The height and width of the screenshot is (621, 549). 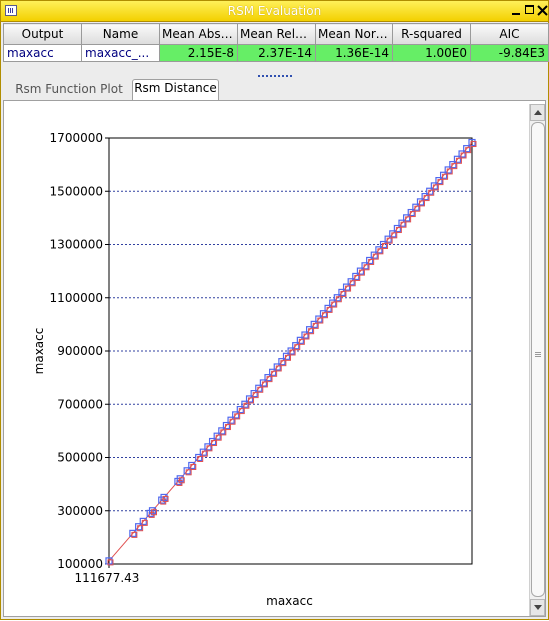 What do you see at coordinates (76, 245) in the screenshot?
I see `y-tick-label: 1300000` at bounding box center [76, 245].